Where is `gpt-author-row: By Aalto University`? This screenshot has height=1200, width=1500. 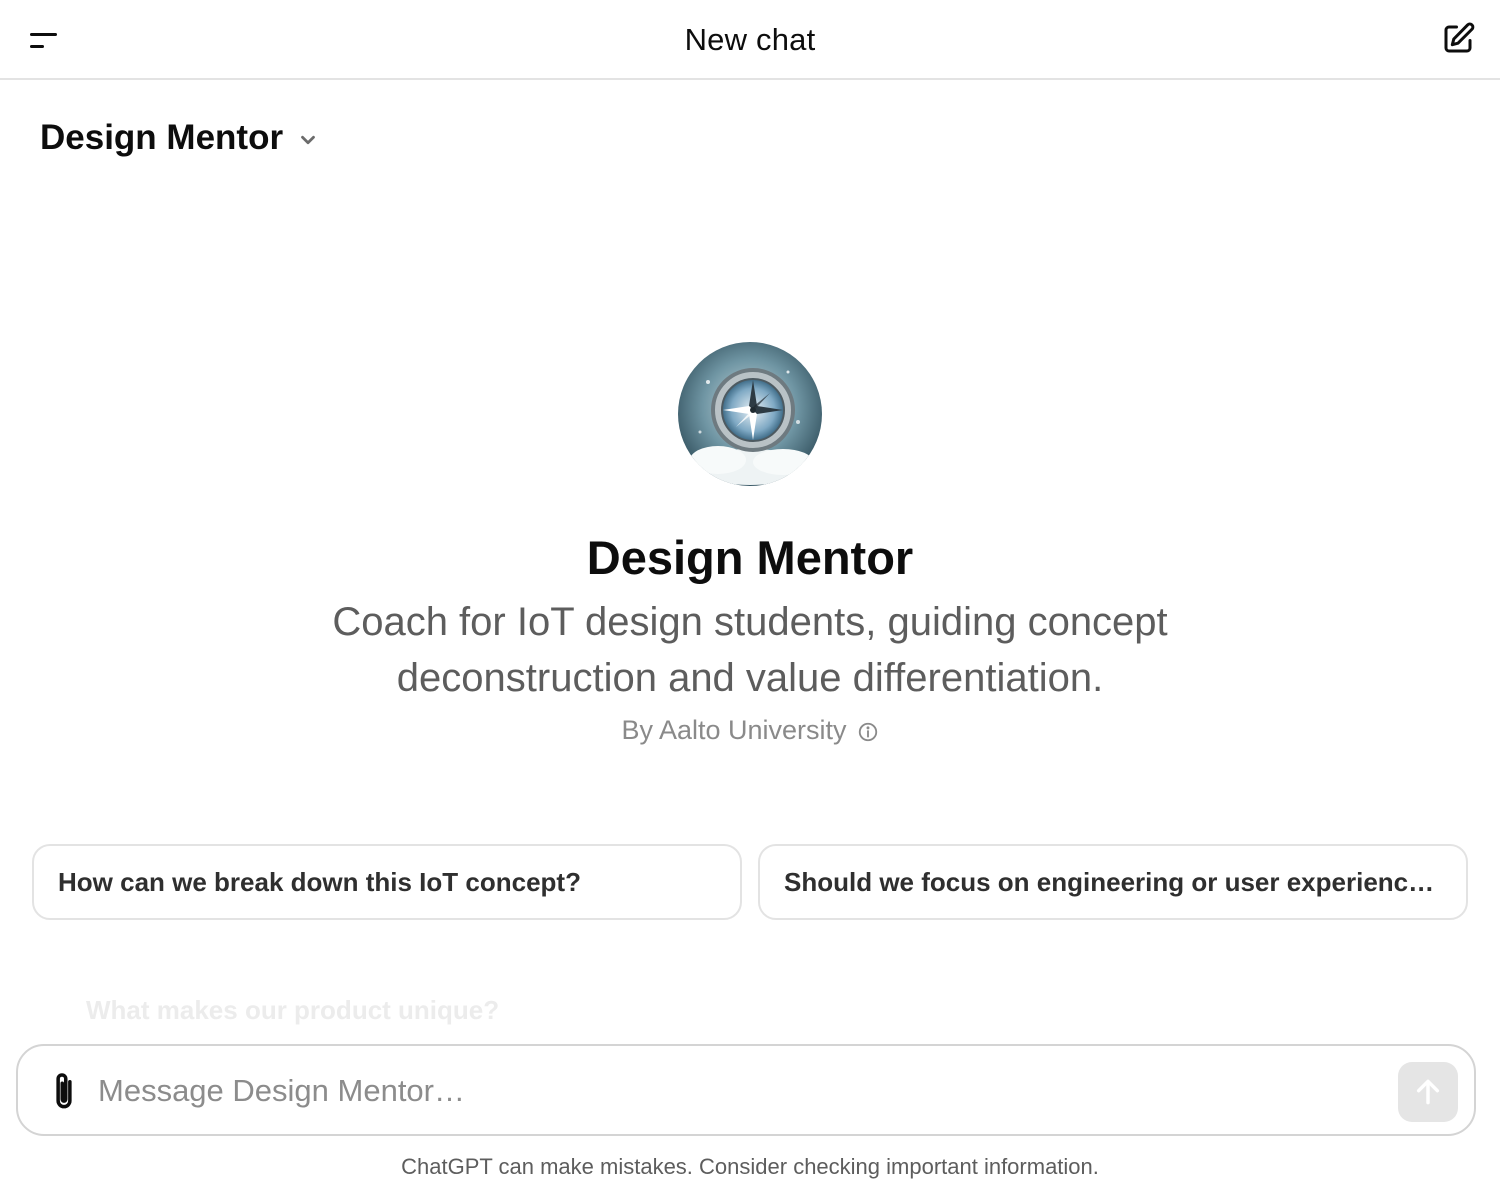 gpt-author-row: By Aalto University is located at coordinates (750, 730).